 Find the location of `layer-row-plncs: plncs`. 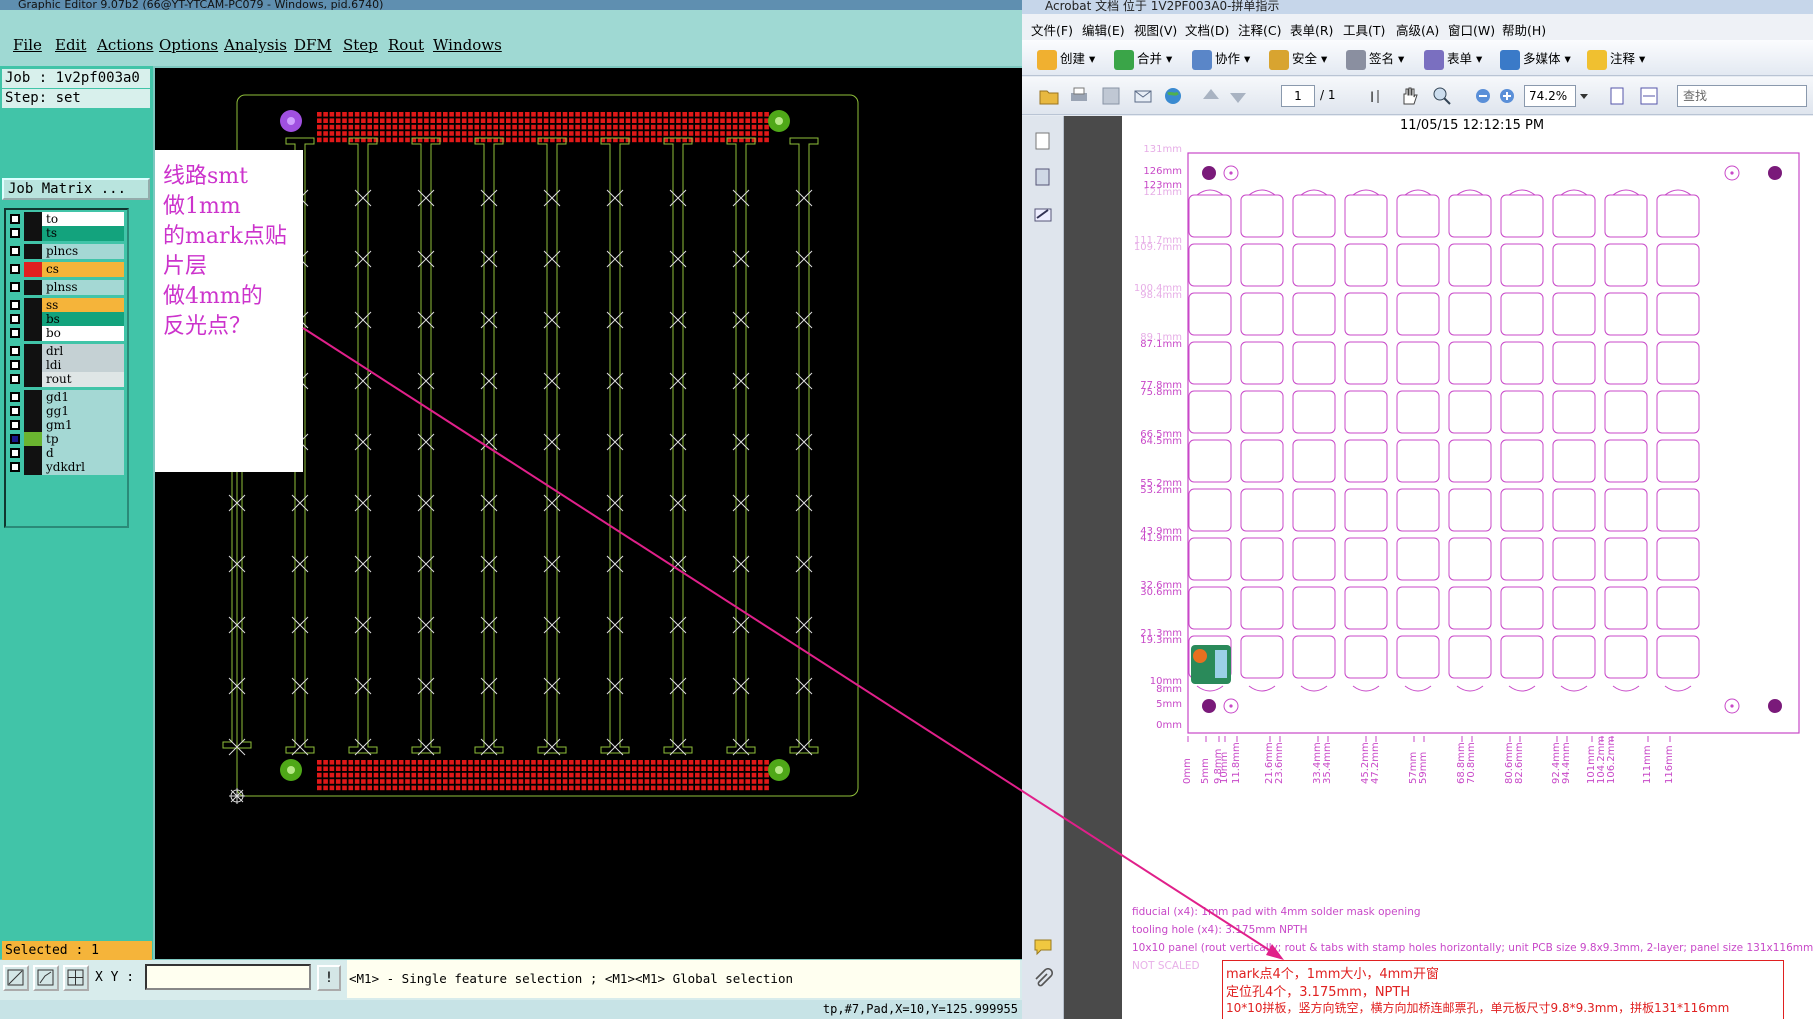

layer-row-plncs: plncs is located at coordinates (65, 251).